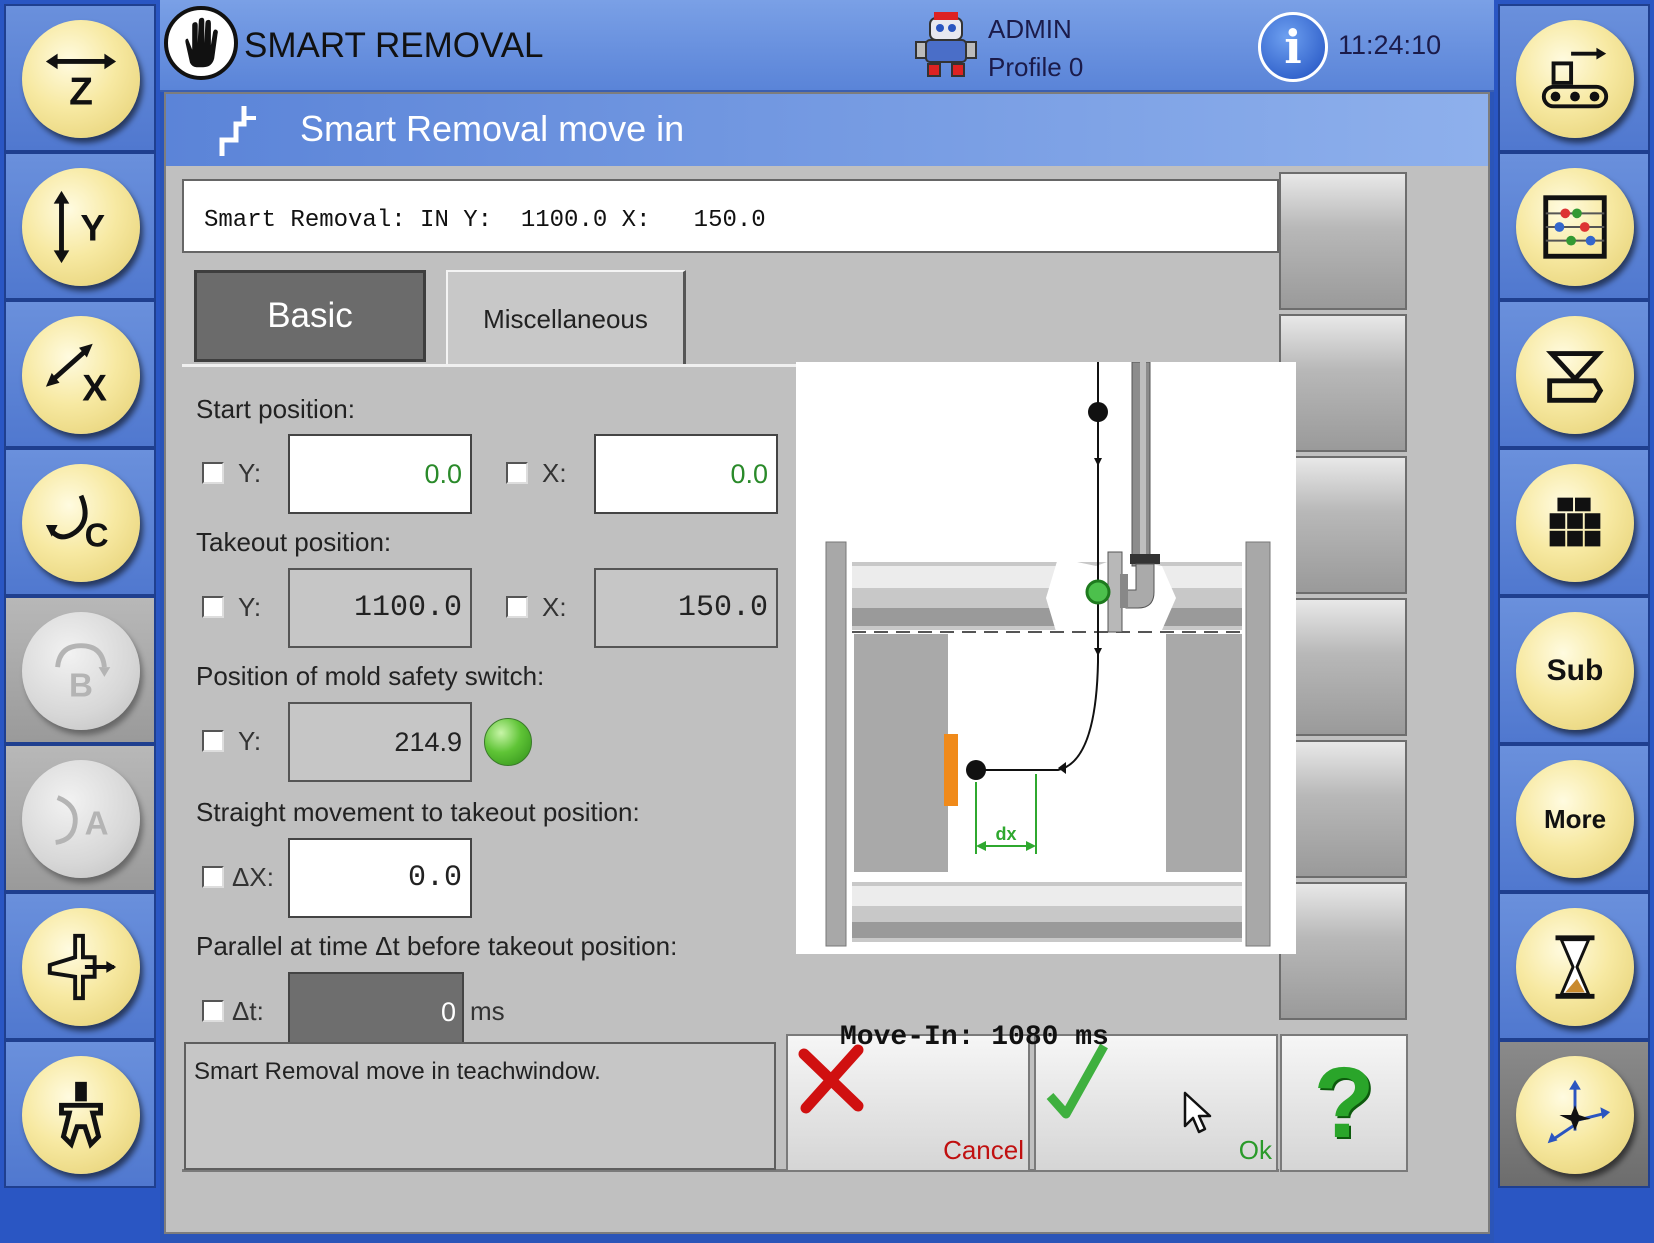  Describe the element at coordinates (97, 824) in the screenshot. I see `svg-text: A` at that location.